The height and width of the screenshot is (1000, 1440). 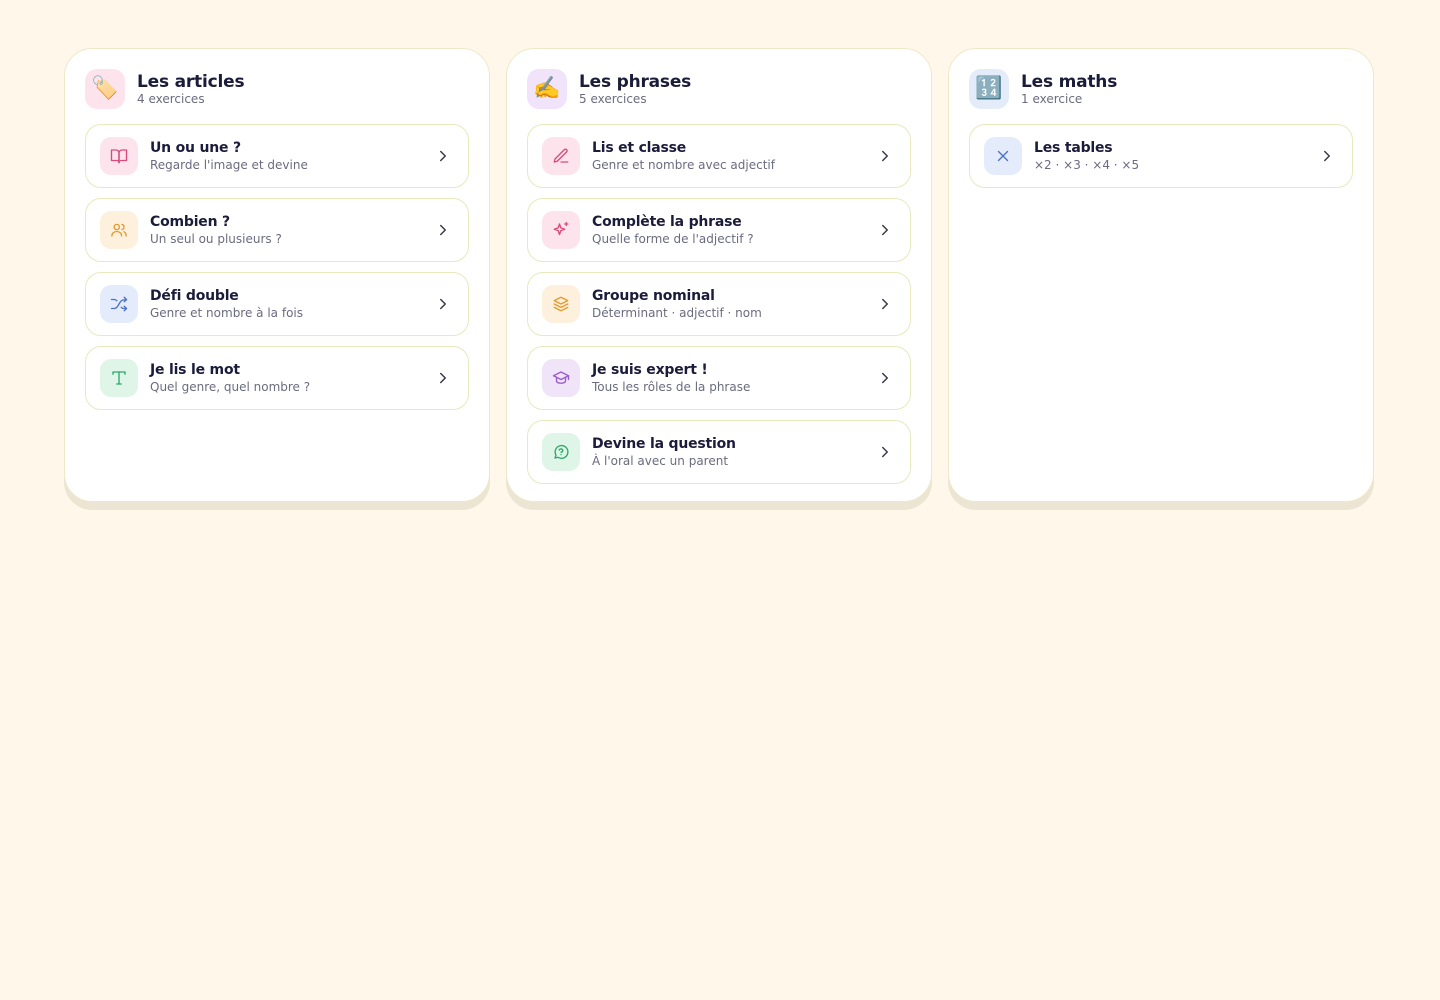 What do you see at coordinates (229, 165) in the screenshot?
I see `exercise-subtitle: Regarde l'image et devine` at bounding box center [229, 165].